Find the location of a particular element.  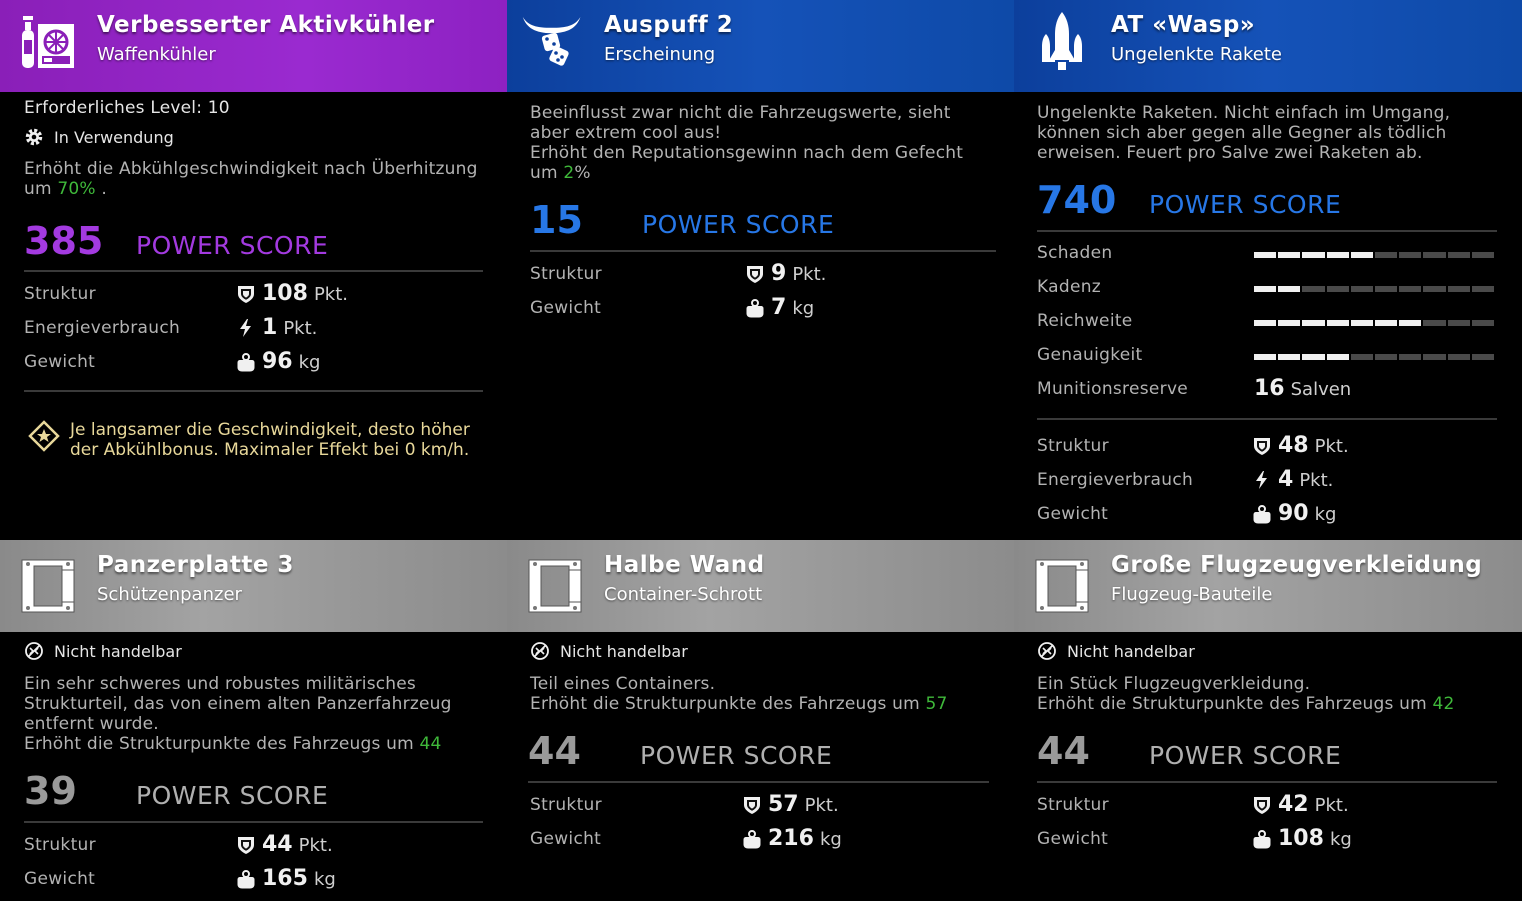

bar-rate is located at coordinates (1374, 289).